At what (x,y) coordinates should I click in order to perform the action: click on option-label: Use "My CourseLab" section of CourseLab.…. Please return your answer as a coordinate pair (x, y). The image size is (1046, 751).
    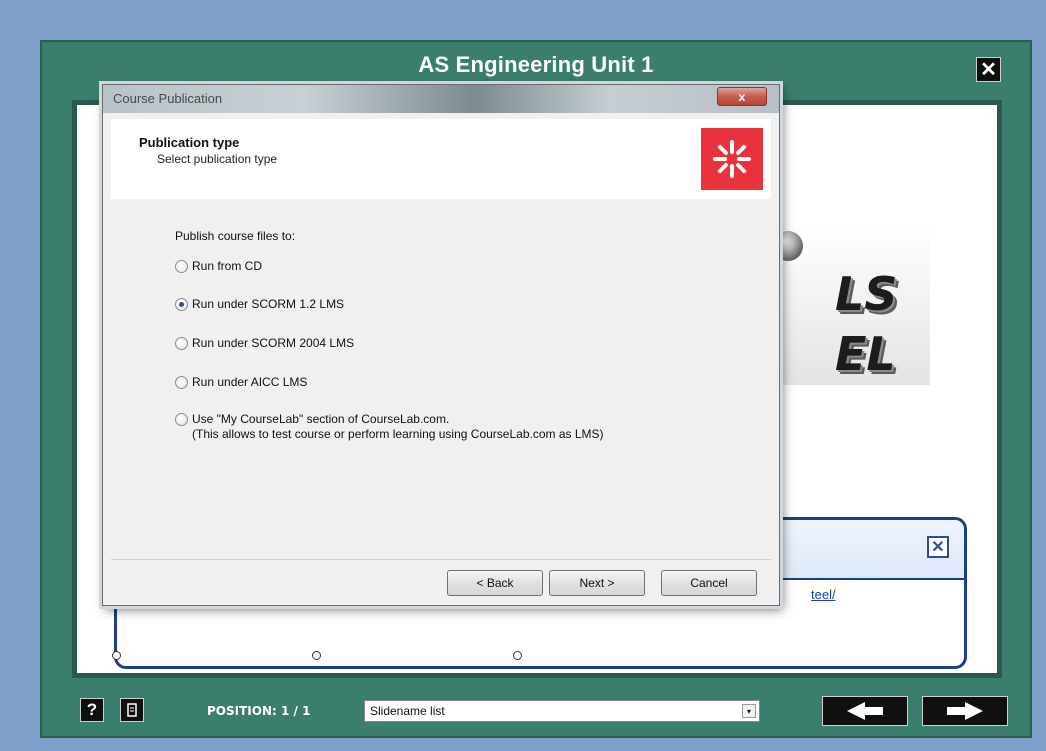
    Looking at the image, I should click on (321, 419).